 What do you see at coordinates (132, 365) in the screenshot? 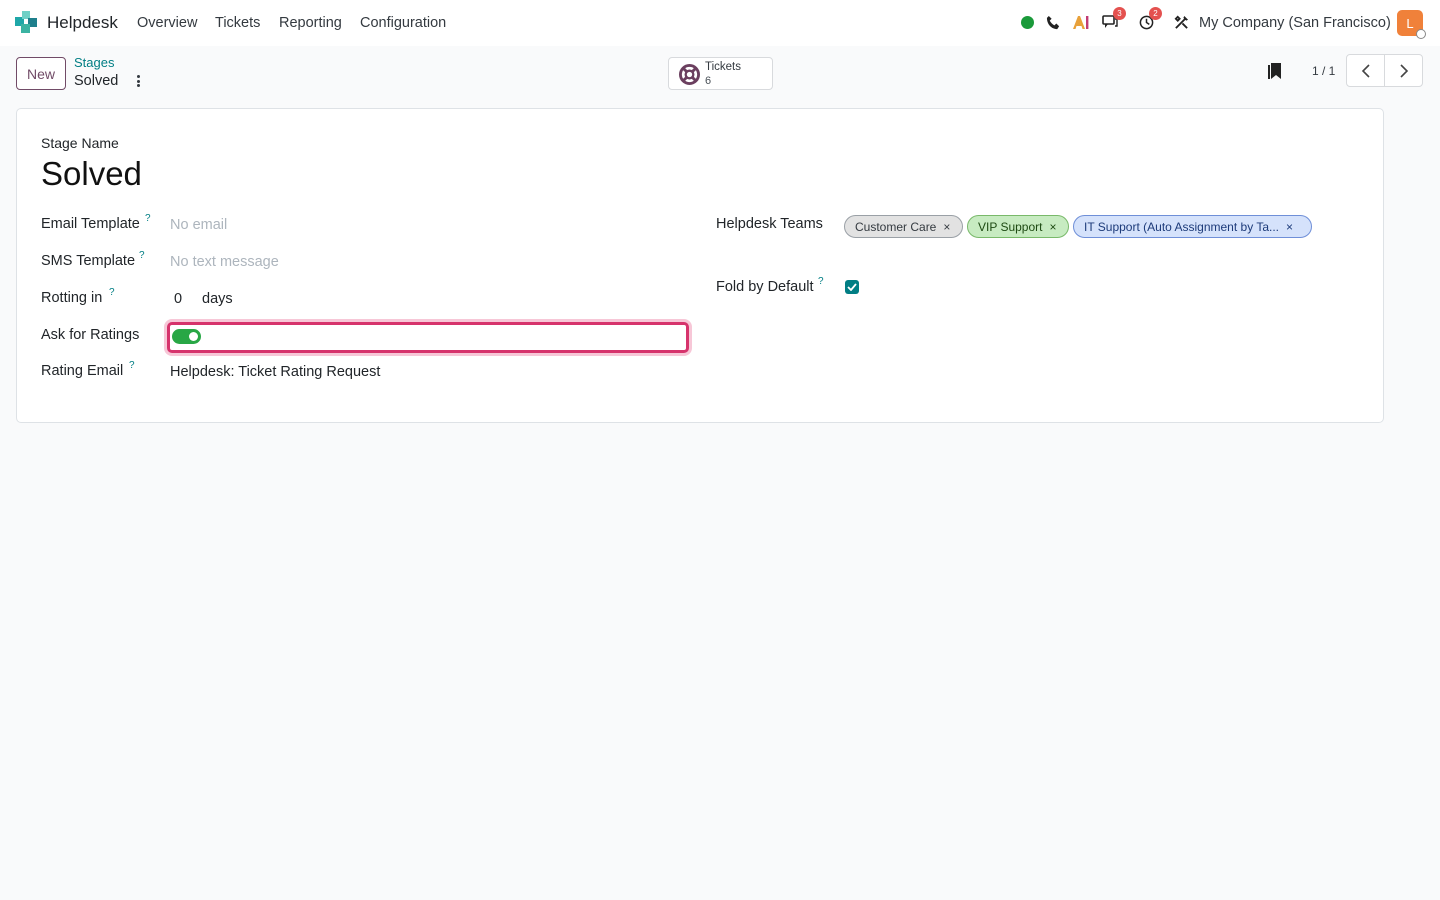
I see `rating-email-help-icon: ?` at bounding box center [132, 365].